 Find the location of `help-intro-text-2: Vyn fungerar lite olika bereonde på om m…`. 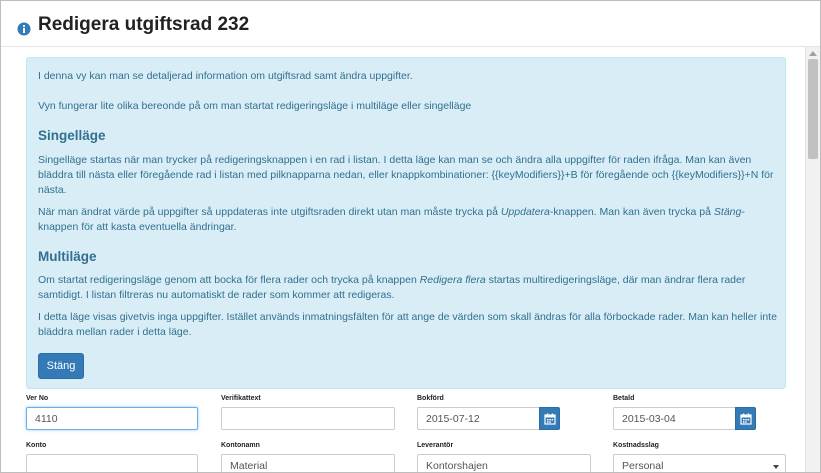

help-intro-text-2: Vyn fungerar lite olika bereonde på om m… is located at coordinates (255, 106).